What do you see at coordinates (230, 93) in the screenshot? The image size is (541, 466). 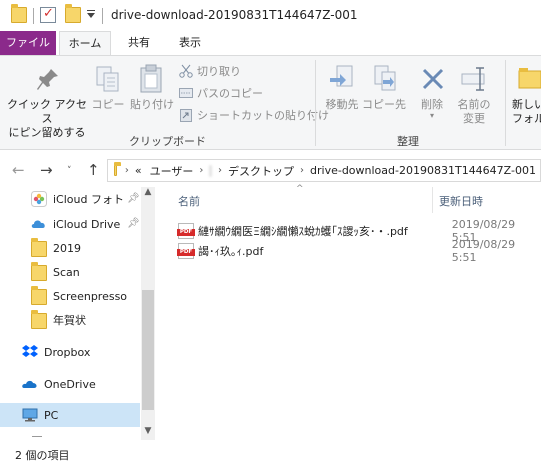 I see `copy-path-label: パスのコピー` at bounding box center [230, 93].